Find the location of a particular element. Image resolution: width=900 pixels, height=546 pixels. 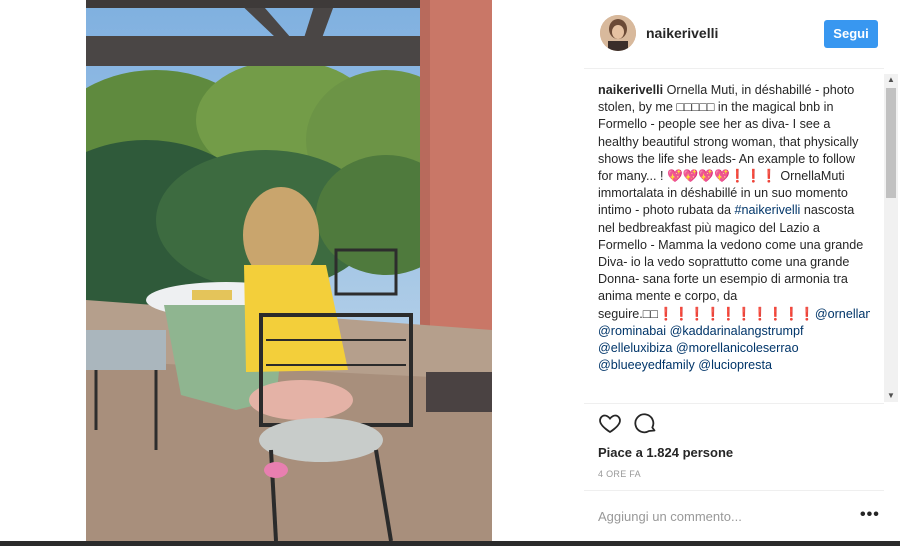

scroll-thumb is located at coordinates (891, 143).